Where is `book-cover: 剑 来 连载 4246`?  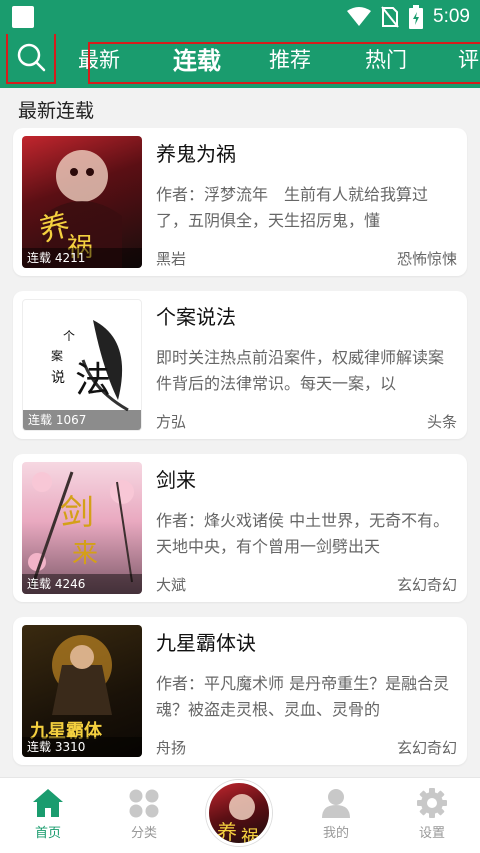 book-cover: 剑 来 连载 4246 is located at coordinates (82, 528).